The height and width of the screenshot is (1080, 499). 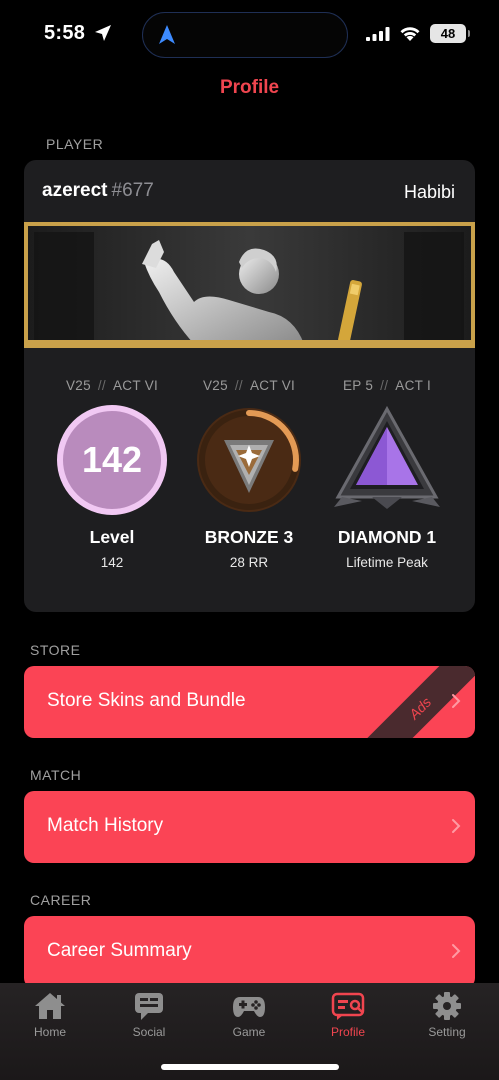 What do you see at coordinates (347, 1032) in the screenshot?
I see `tab-label: Profile` at bounding box center [347, 1032].